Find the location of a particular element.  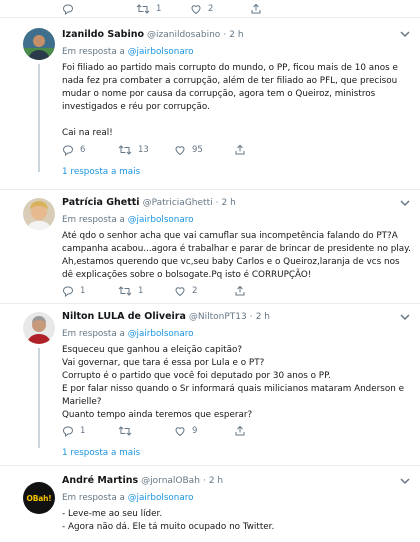

author-name: Patrícia Ghetti is located at coordinates (101, 202).